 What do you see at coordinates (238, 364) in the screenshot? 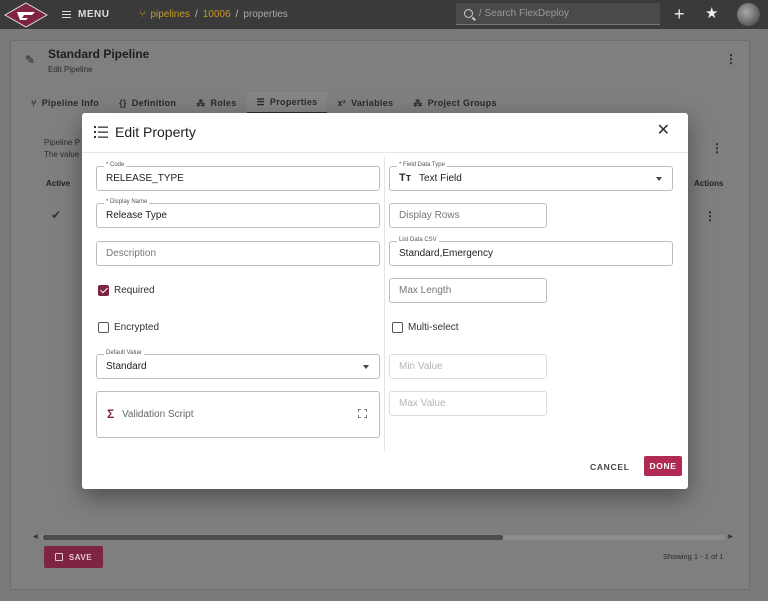
I see `default-value-select: Default Value Standard` at bounding box center [238, 364].